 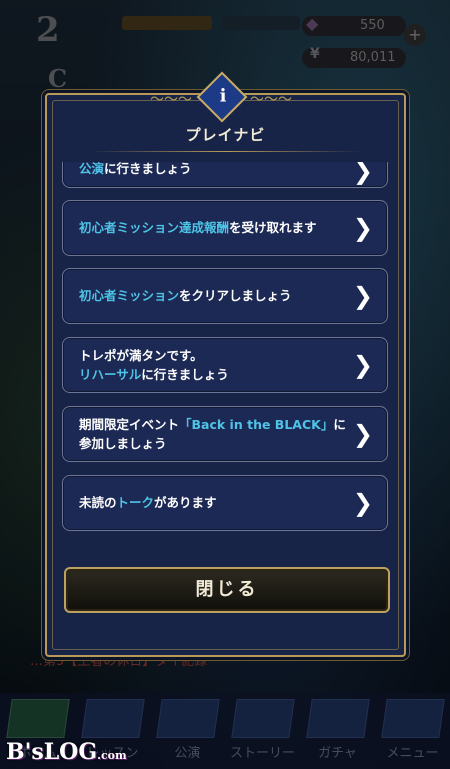 I want to click on info-badge-text: i, so click(x=223, y=96).